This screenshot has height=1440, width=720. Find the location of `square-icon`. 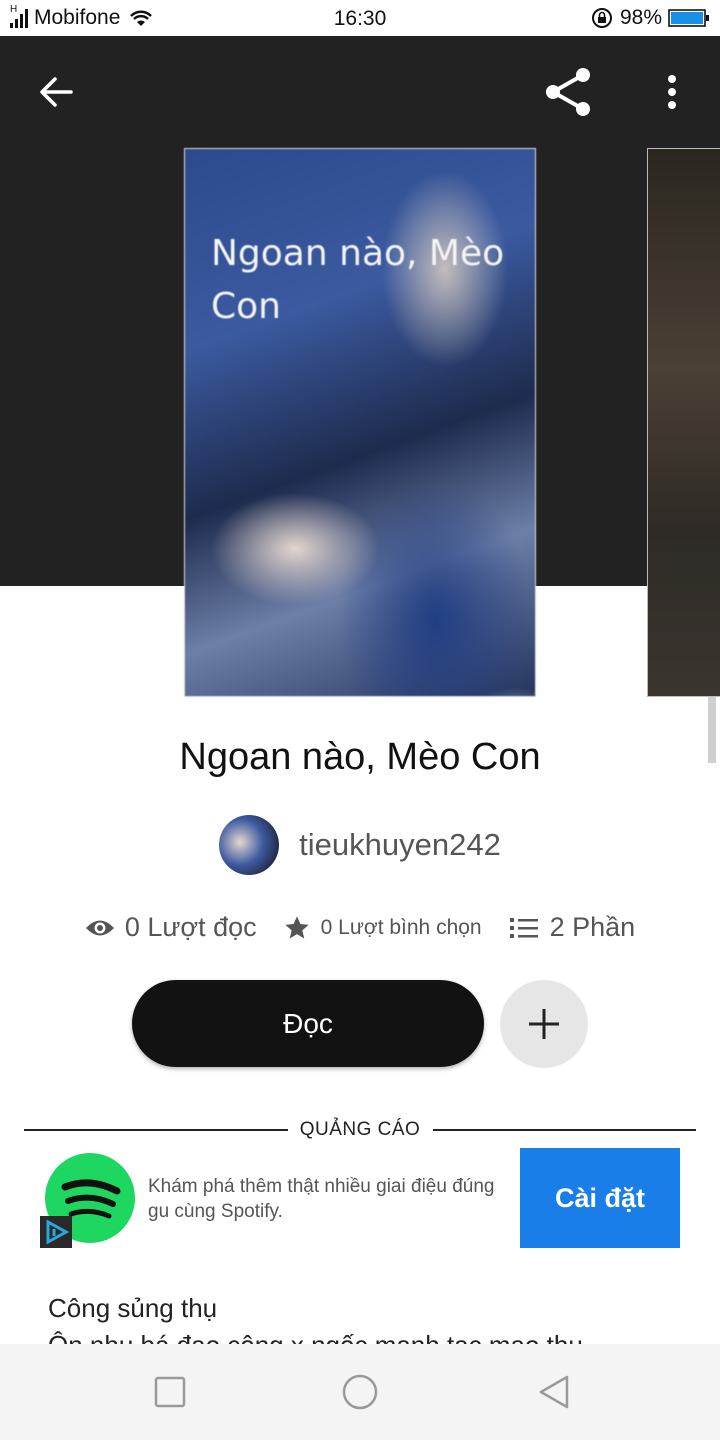

square-icon is located at coordinates (170, 1392).